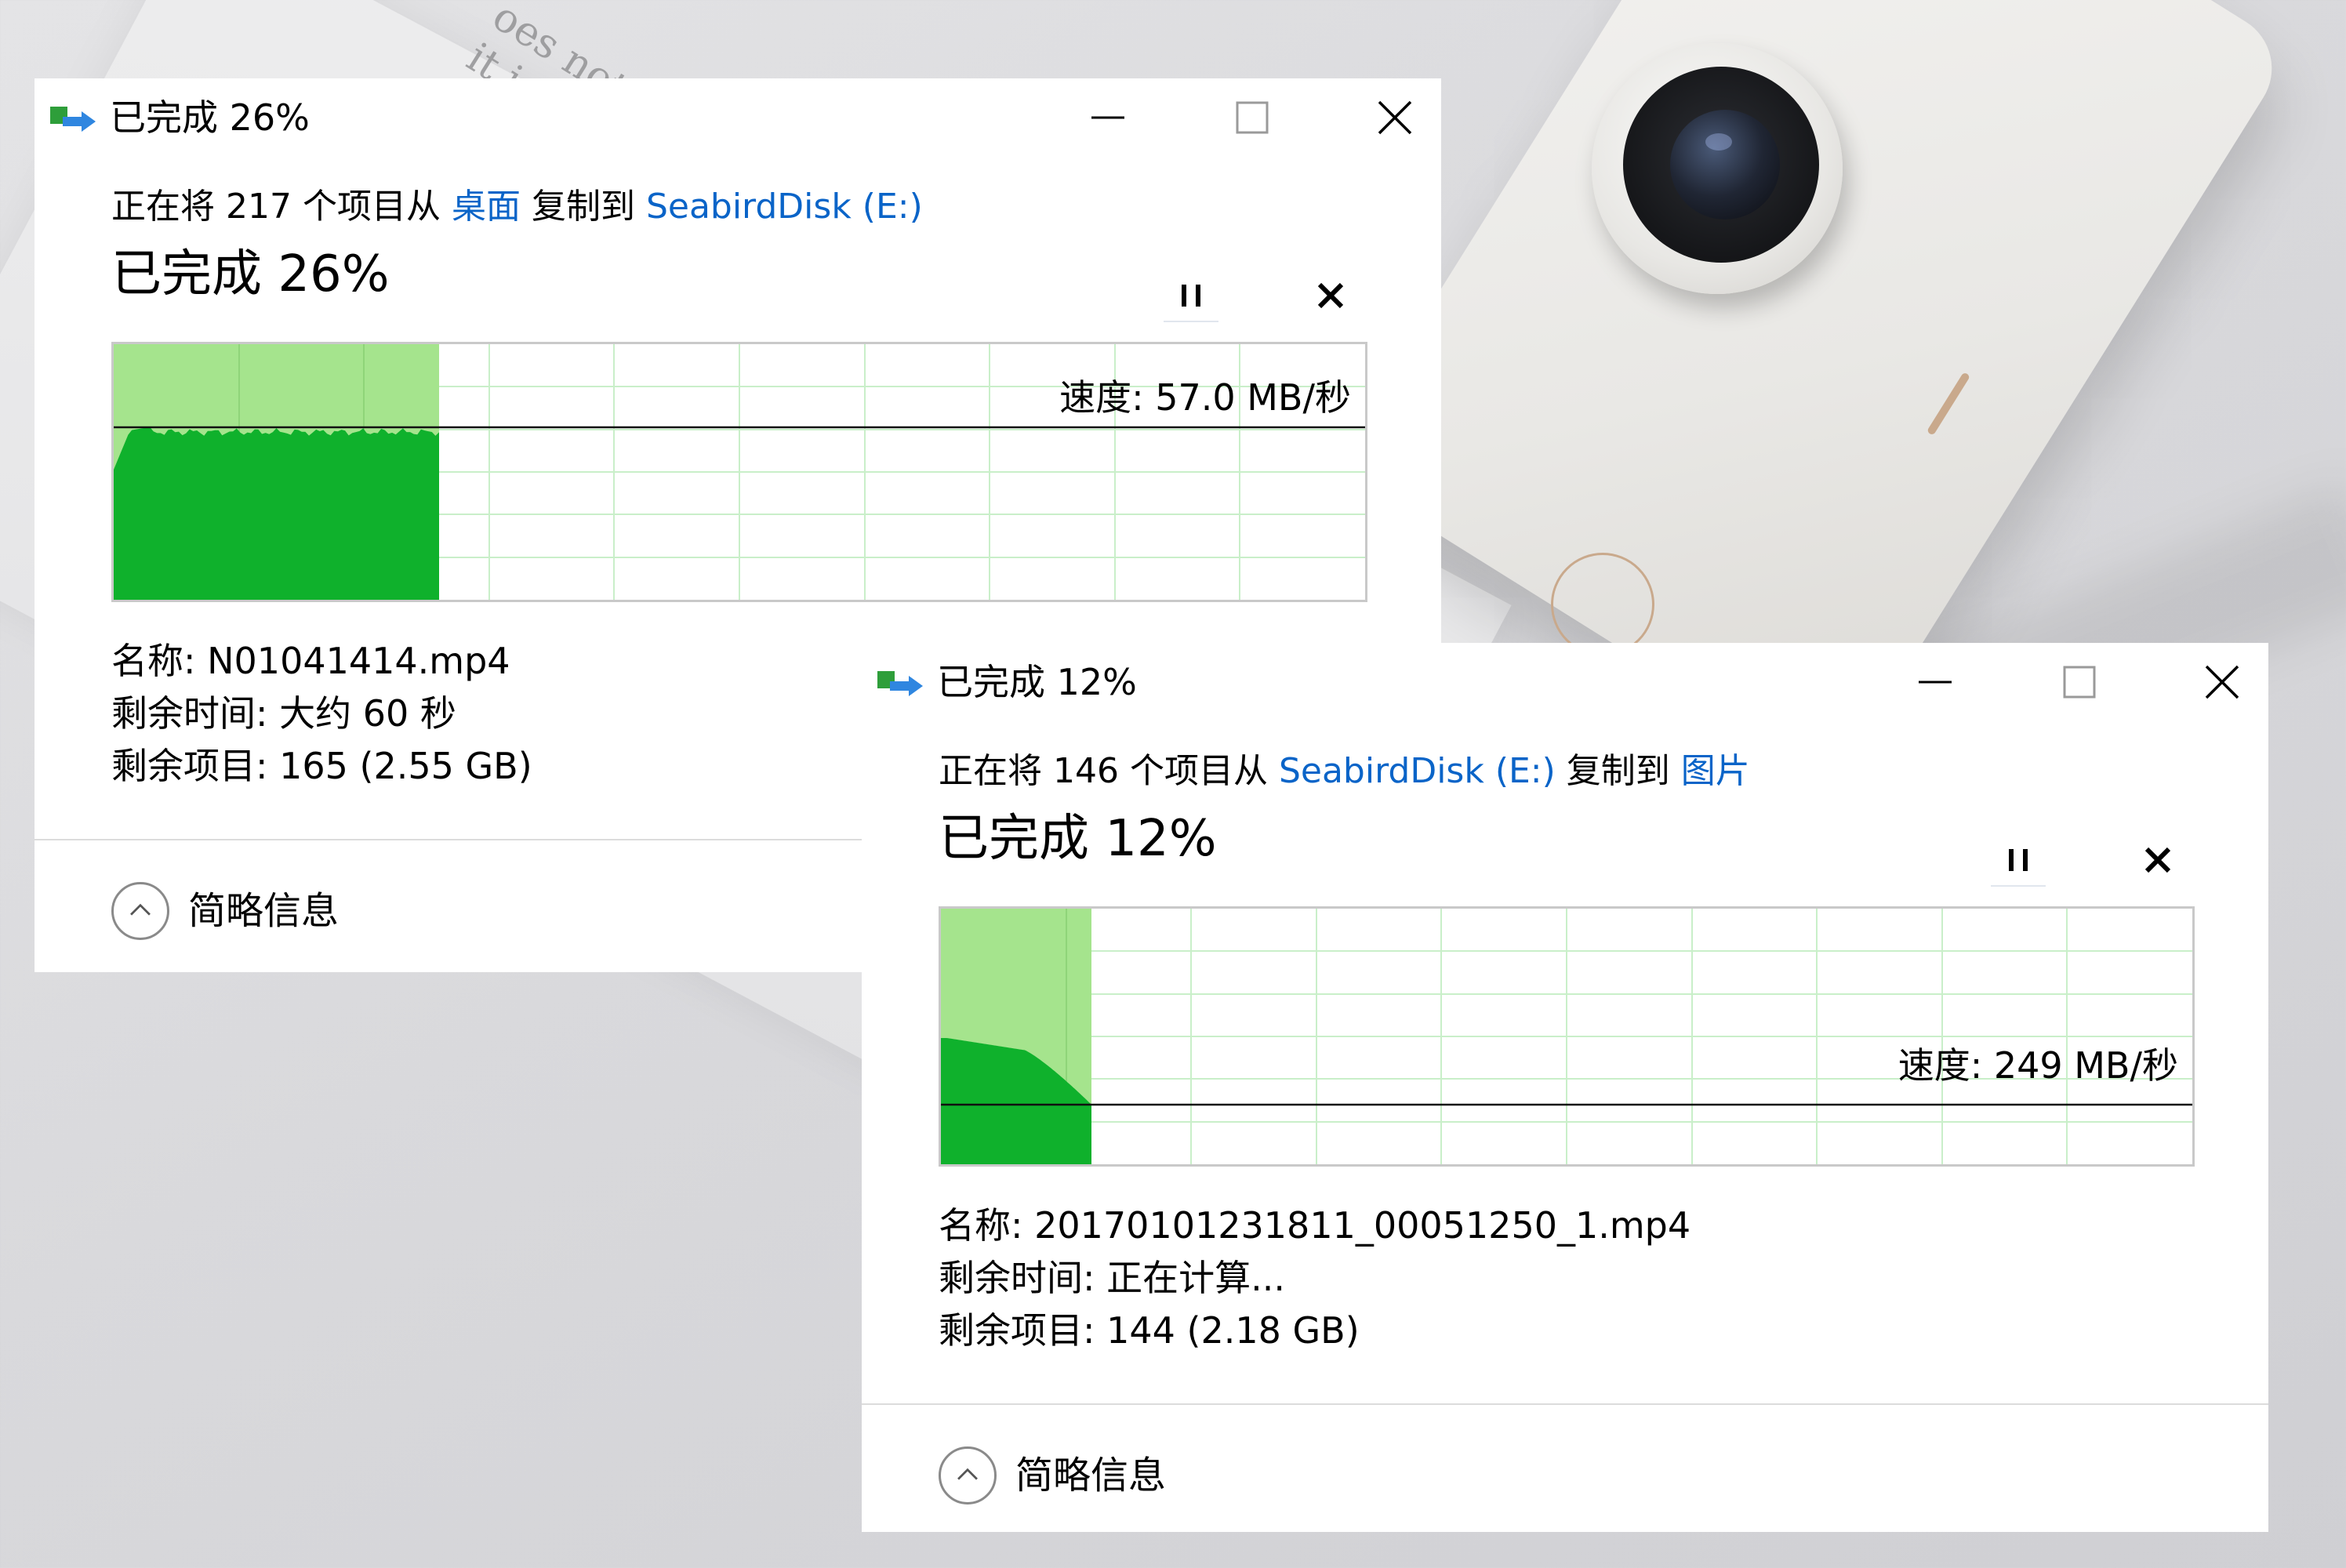 This screenshot has height=1568, width=2346. What do you see at coordinates (1078, 839) in the screenshot?
I see `progress-percent: 已完成 12%` at bounding box center [1078, 839].